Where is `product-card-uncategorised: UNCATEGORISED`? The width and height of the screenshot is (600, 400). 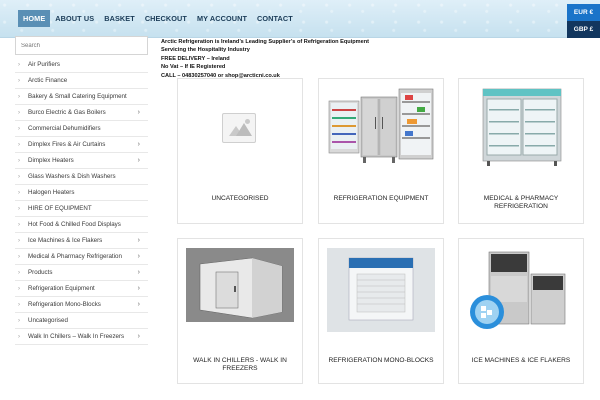 product-card-uncategorised: UNCATEGORISED is located at coordinates (240, 151).